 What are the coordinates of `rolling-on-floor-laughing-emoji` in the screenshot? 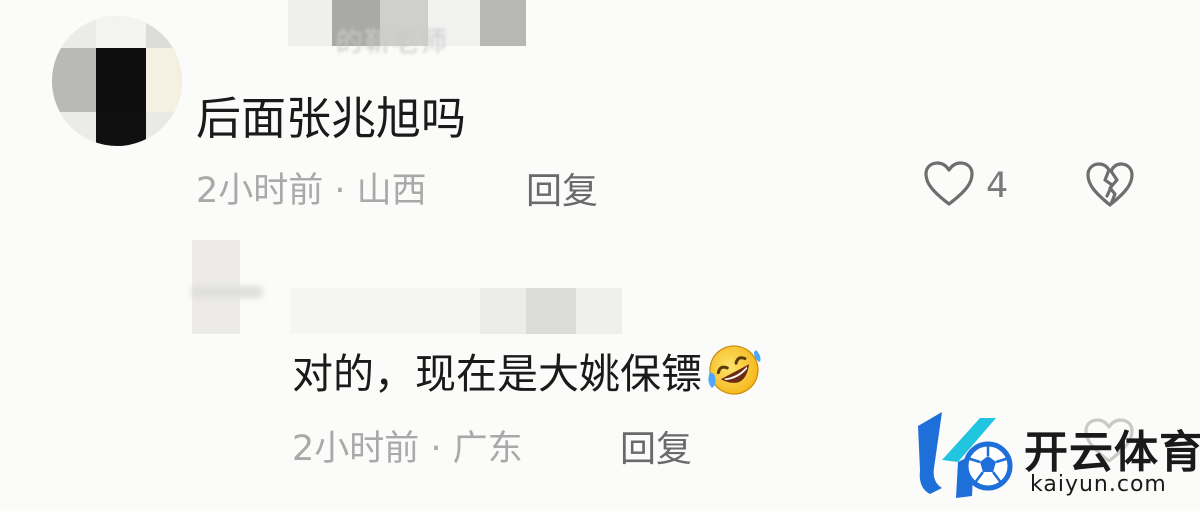 It's located at (734, 375).